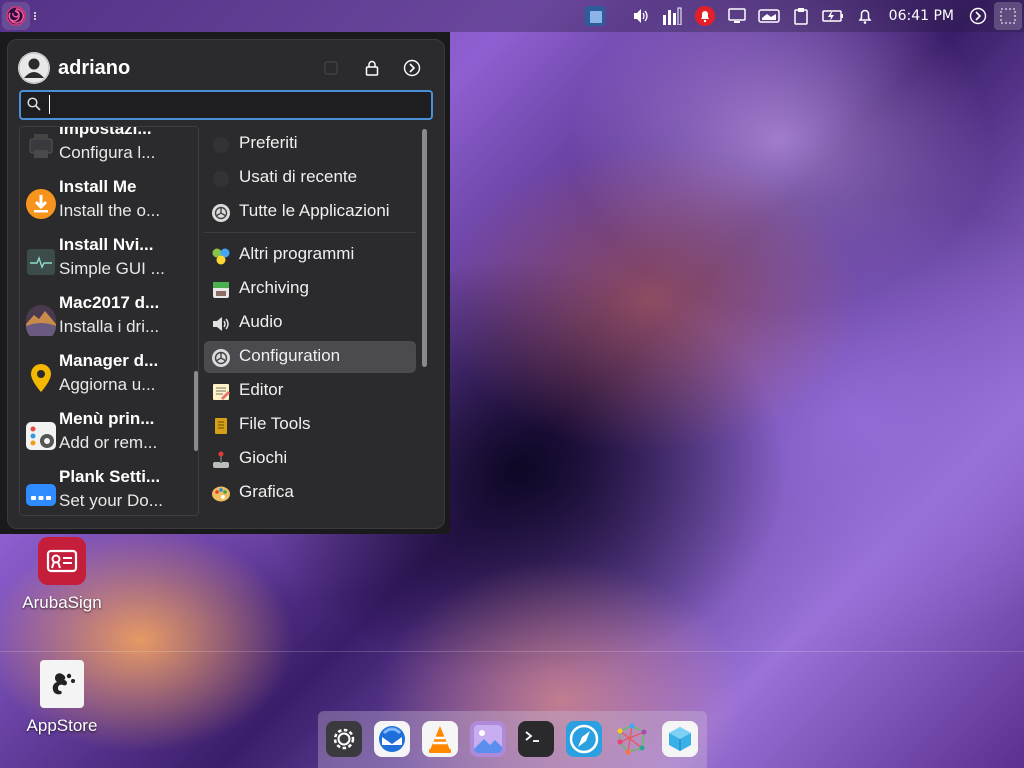 This screenshot has width=1024, height=768. Describe the element at coordinates (236, 105) in the screenshot. I see `search-input` at that location.